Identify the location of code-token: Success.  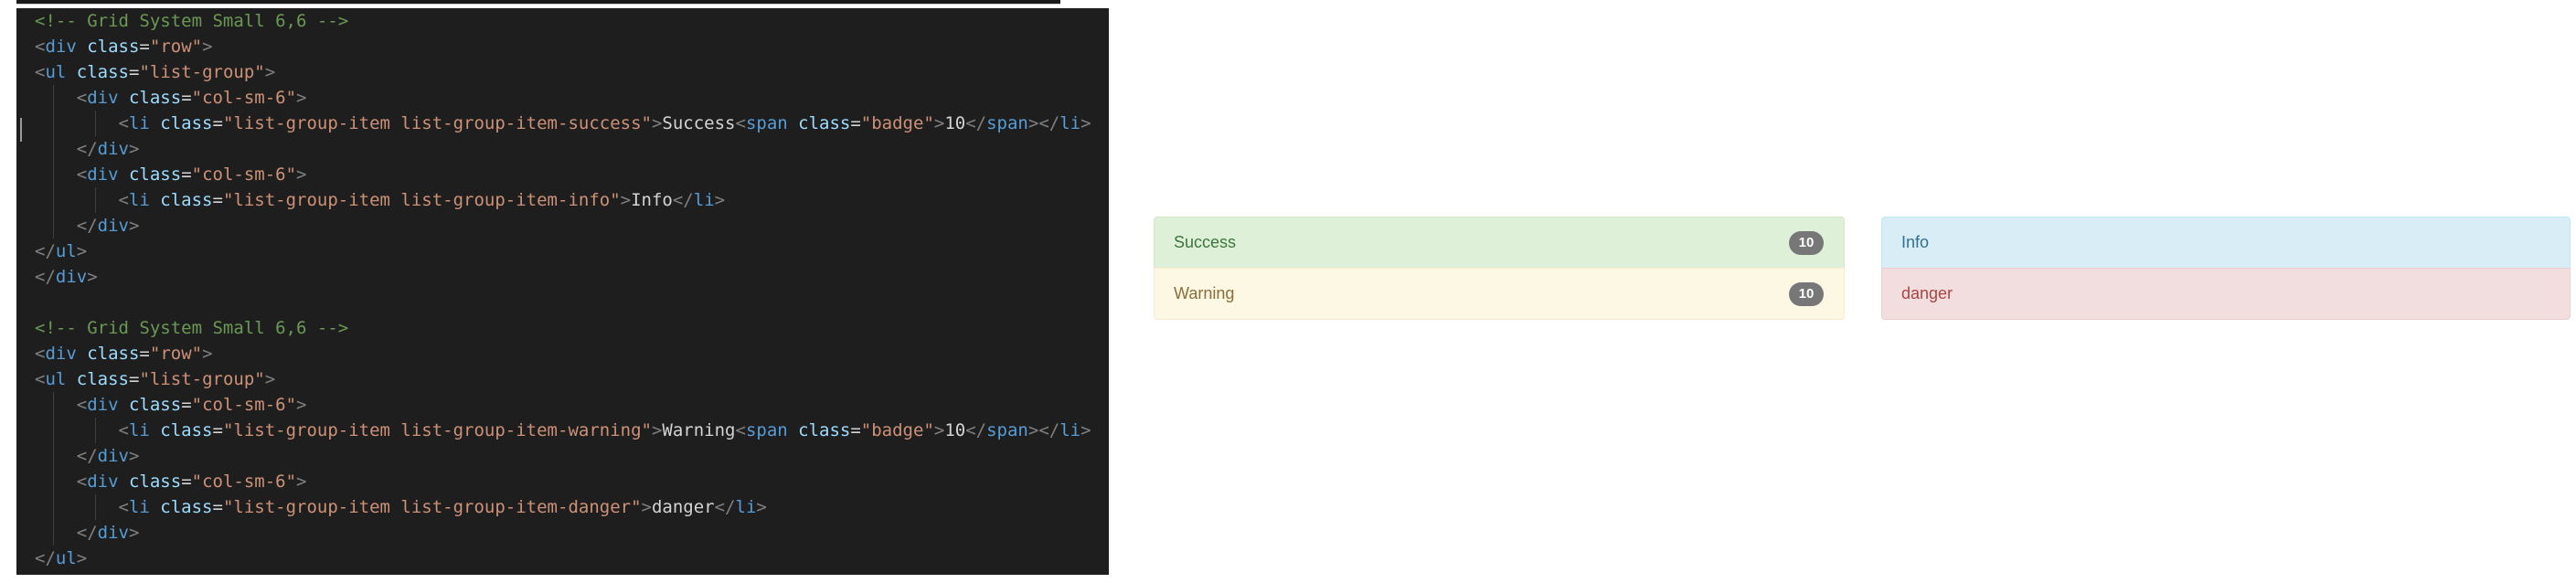
(699, 123).